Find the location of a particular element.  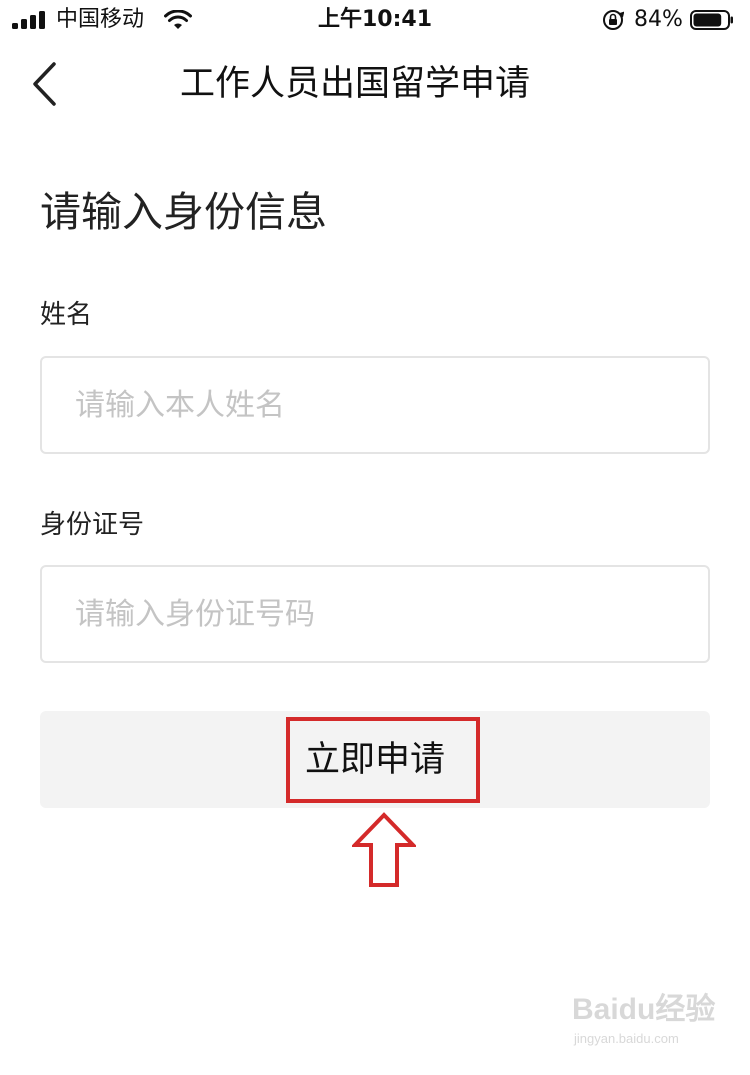

battery-icon is located at coordinates (711, 20).